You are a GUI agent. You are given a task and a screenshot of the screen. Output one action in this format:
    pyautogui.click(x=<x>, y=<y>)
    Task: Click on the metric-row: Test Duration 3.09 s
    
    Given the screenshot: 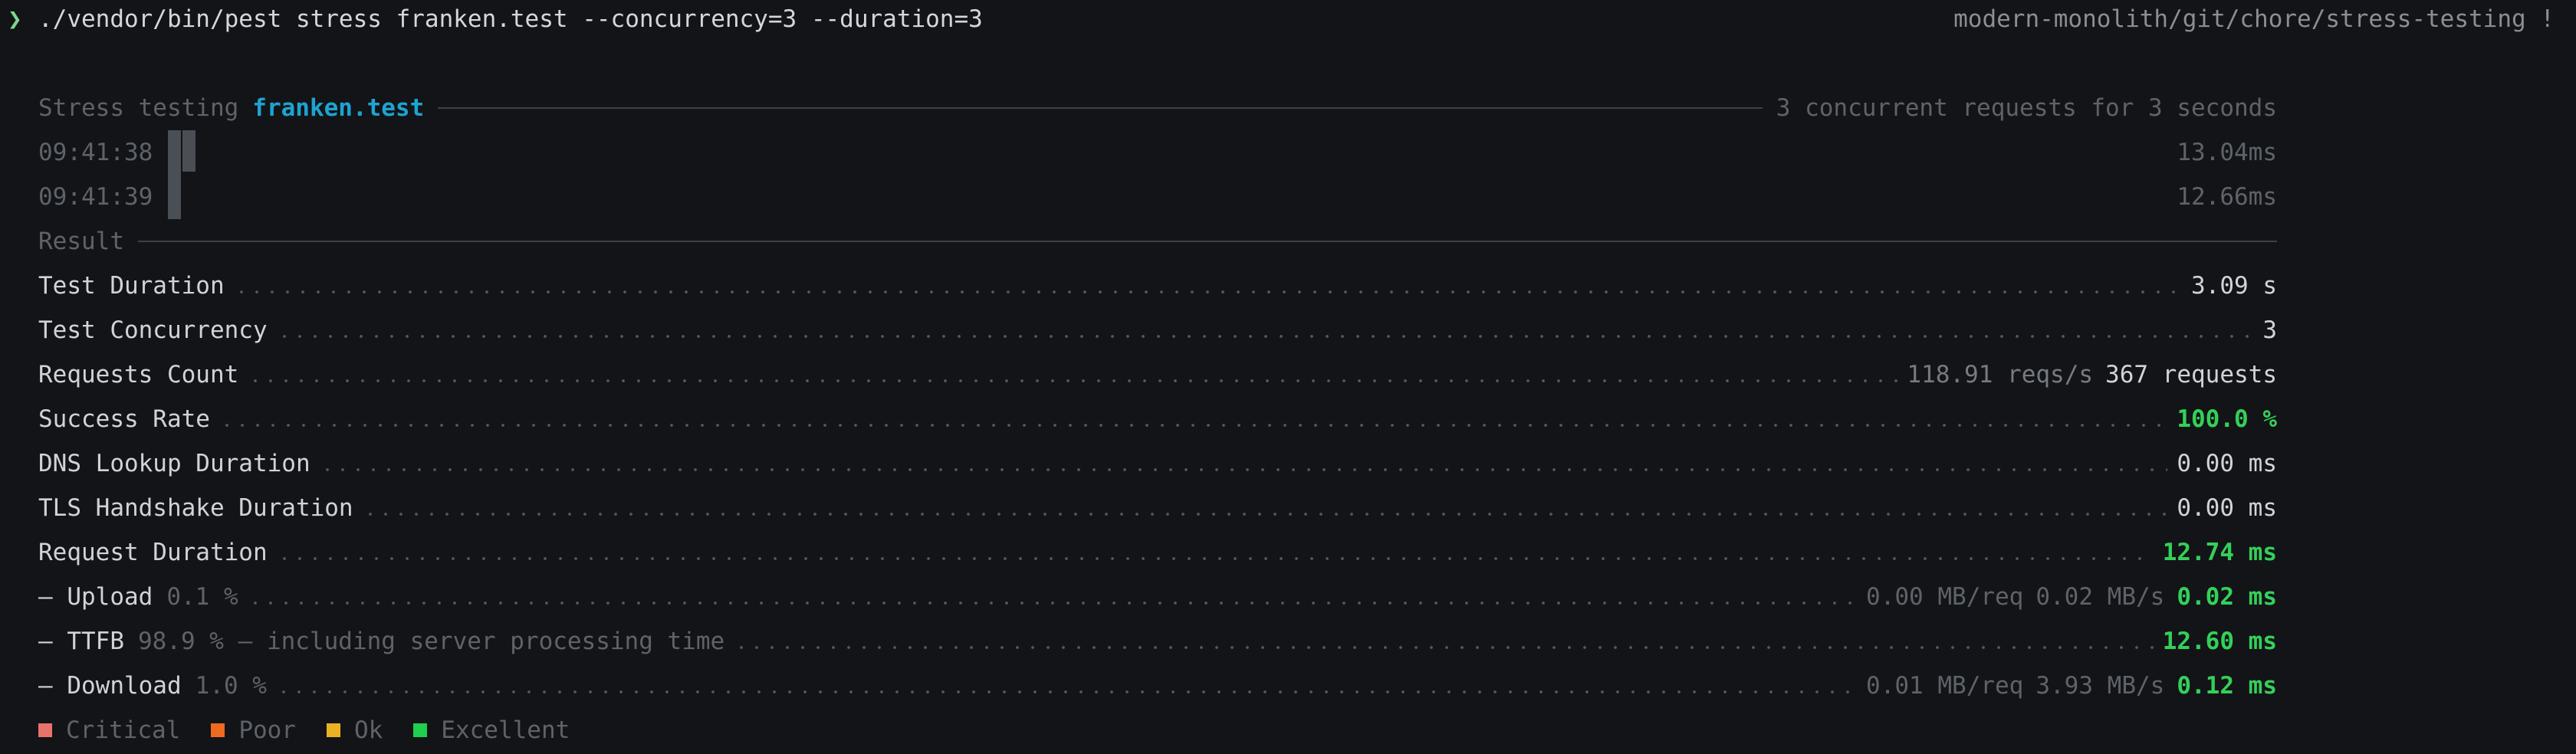 What is the action you would take?
    pyautogui.click(x=1158, y=286)
    